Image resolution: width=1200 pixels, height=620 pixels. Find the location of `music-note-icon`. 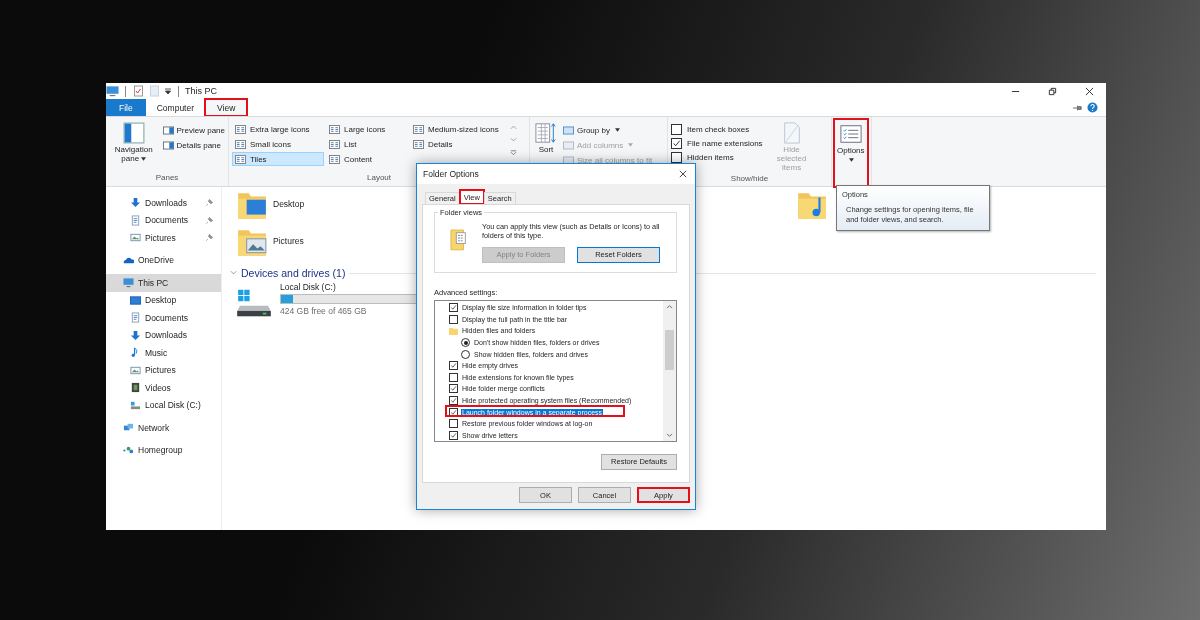

music-note-icon is located at coordinates (135, 353).